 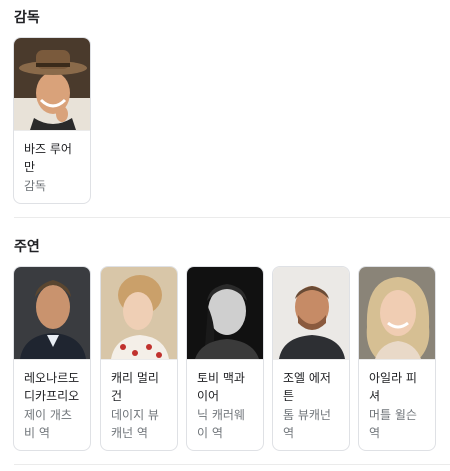 What do you see at coordinates (135, 387) in the screenshot?
I see `person-name: 캐리 멀리건` at bounding box center [135, 387].